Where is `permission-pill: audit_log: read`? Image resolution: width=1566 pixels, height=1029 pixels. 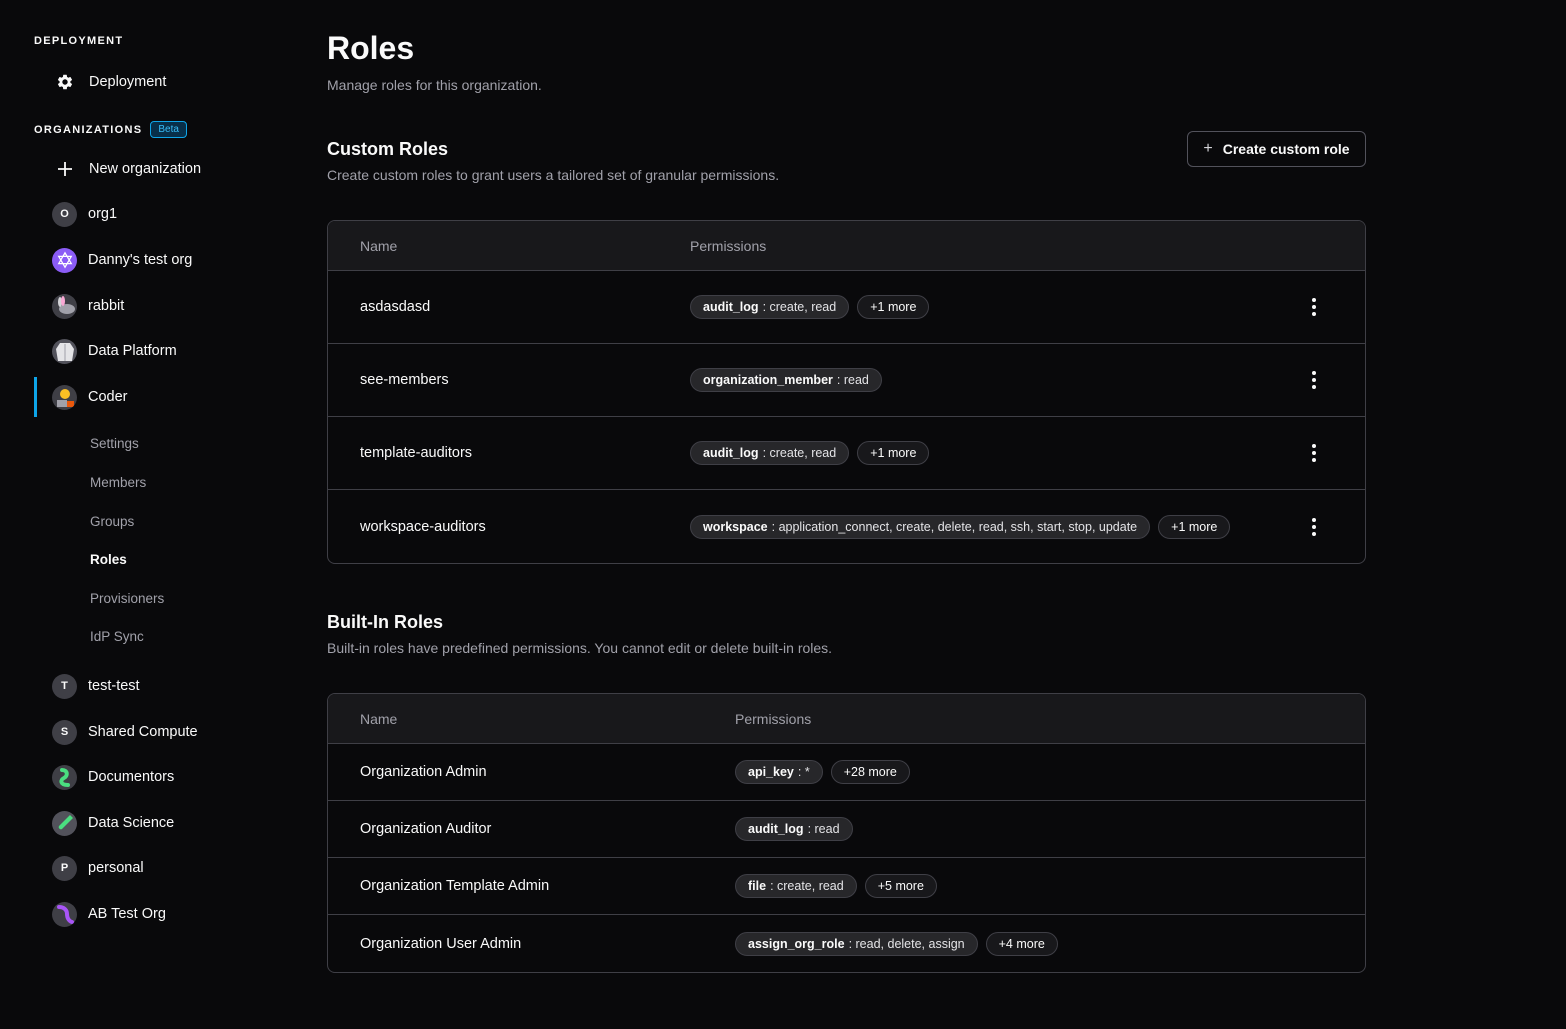
permission-pill: audit_log: read is located at coordinates (794, 829).